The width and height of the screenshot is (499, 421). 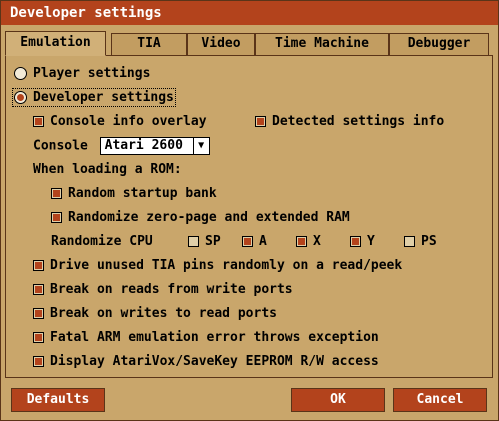 I want to click on detected-settings-info-option: Detected settings info, so click(x=349, y=122).